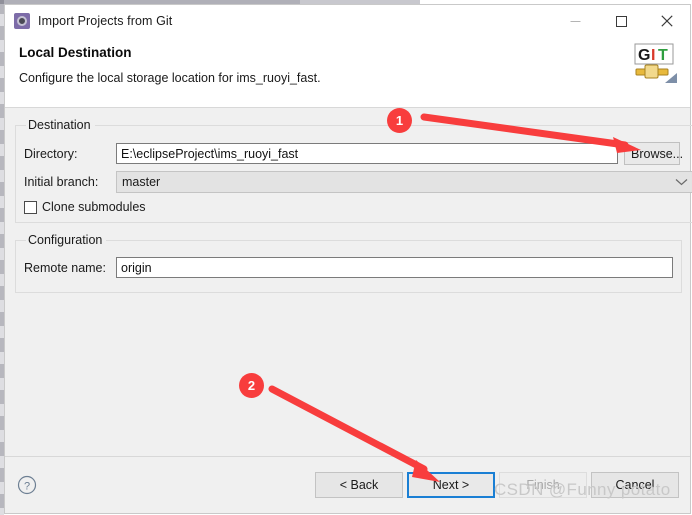 This screenshot has width=692, height=515. I want to click on title-bar: Import Projects from Git, so click(347, 21).